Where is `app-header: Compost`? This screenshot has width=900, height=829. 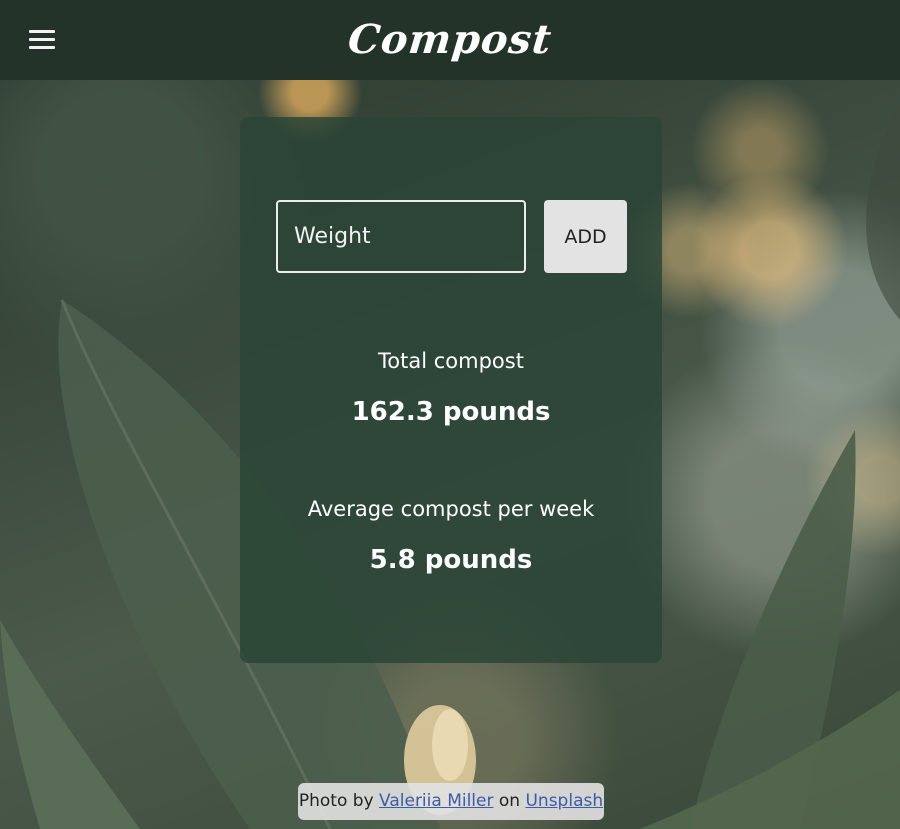
app-header: Compost is located at coordinates (450, 40).